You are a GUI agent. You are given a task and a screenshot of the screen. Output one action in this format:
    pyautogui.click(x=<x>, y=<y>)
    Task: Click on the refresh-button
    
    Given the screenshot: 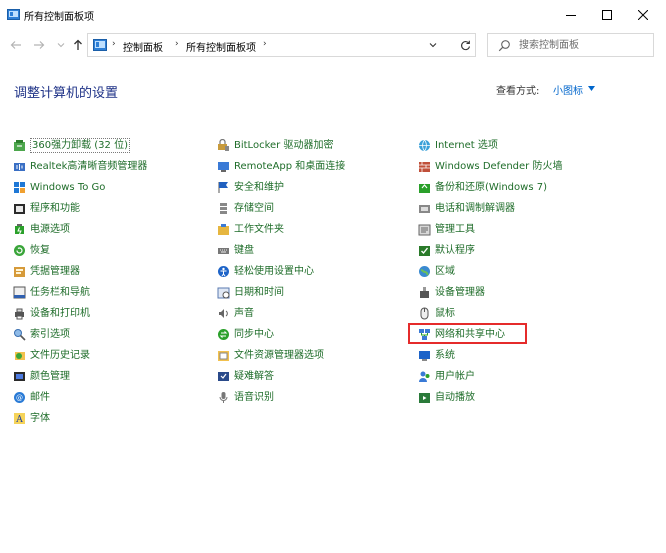 What is the action you would take?
    pyautogui.click(x=465, y=45)
    